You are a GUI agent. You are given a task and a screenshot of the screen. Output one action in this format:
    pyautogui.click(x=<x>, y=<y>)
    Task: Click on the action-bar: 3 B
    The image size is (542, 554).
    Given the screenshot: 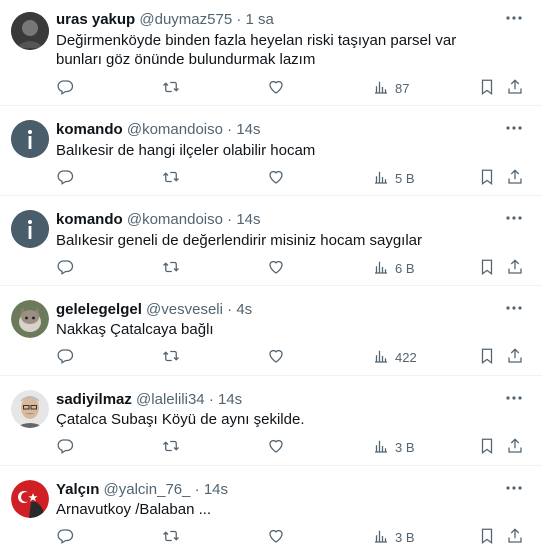 What is the action you would take?
    pyautogui.click(x=291, y=447)
    